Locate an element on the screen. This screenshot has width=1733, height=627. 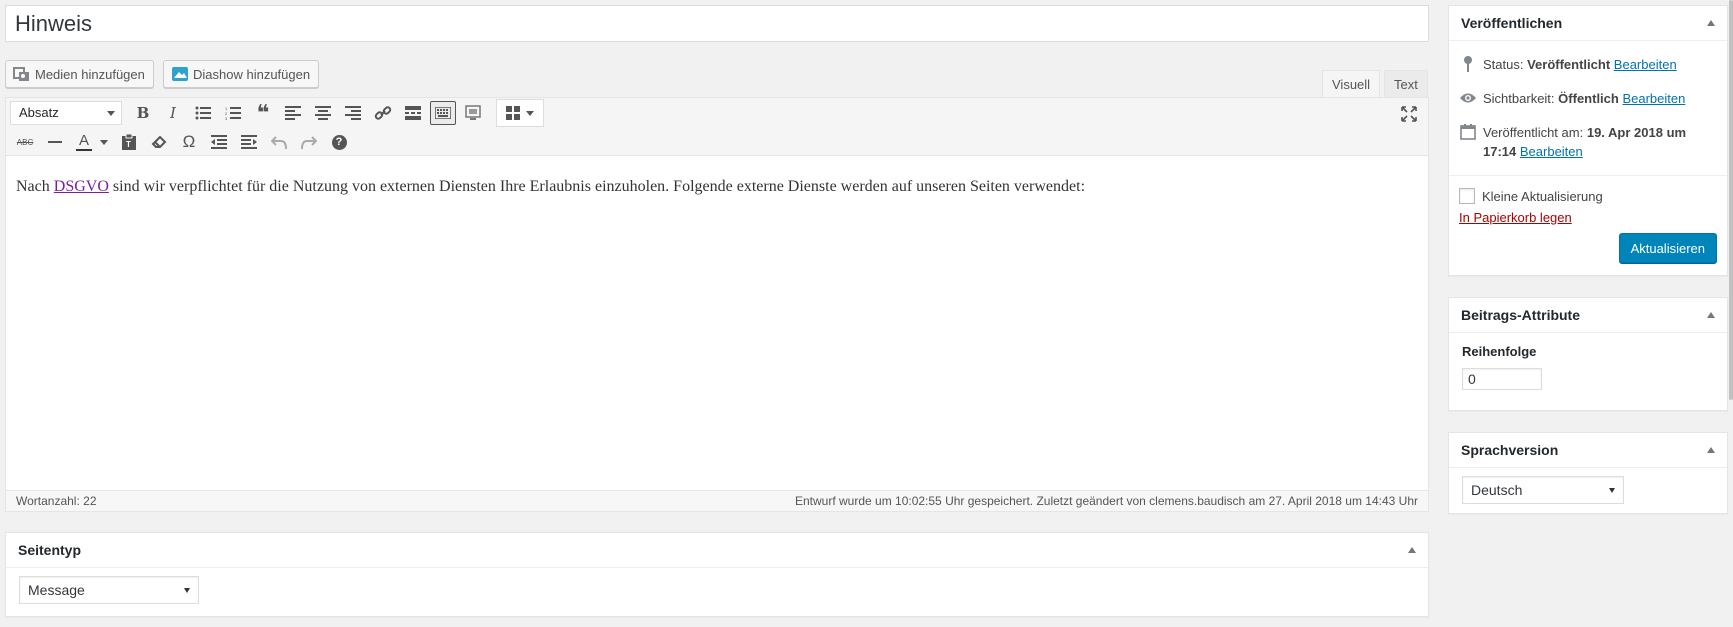
paste-text-icon: T is located at coordinates (129, 142).